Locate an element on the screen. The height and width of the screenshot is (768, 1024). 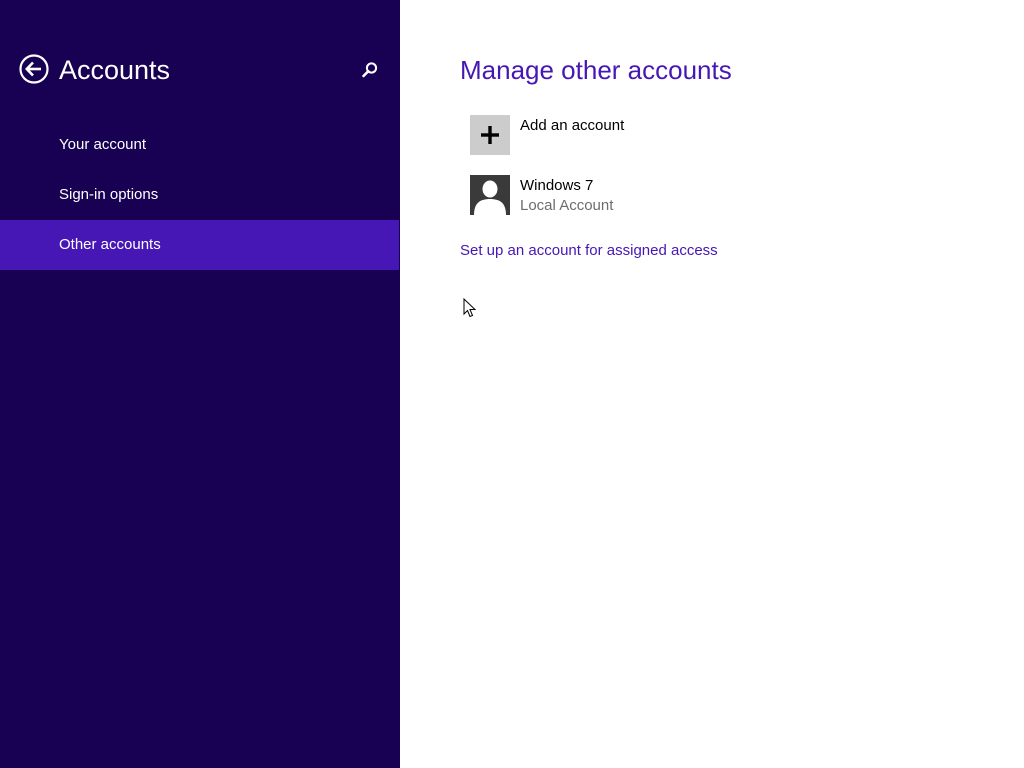
pane-title: Accounts is located at coordinates (115, 70).